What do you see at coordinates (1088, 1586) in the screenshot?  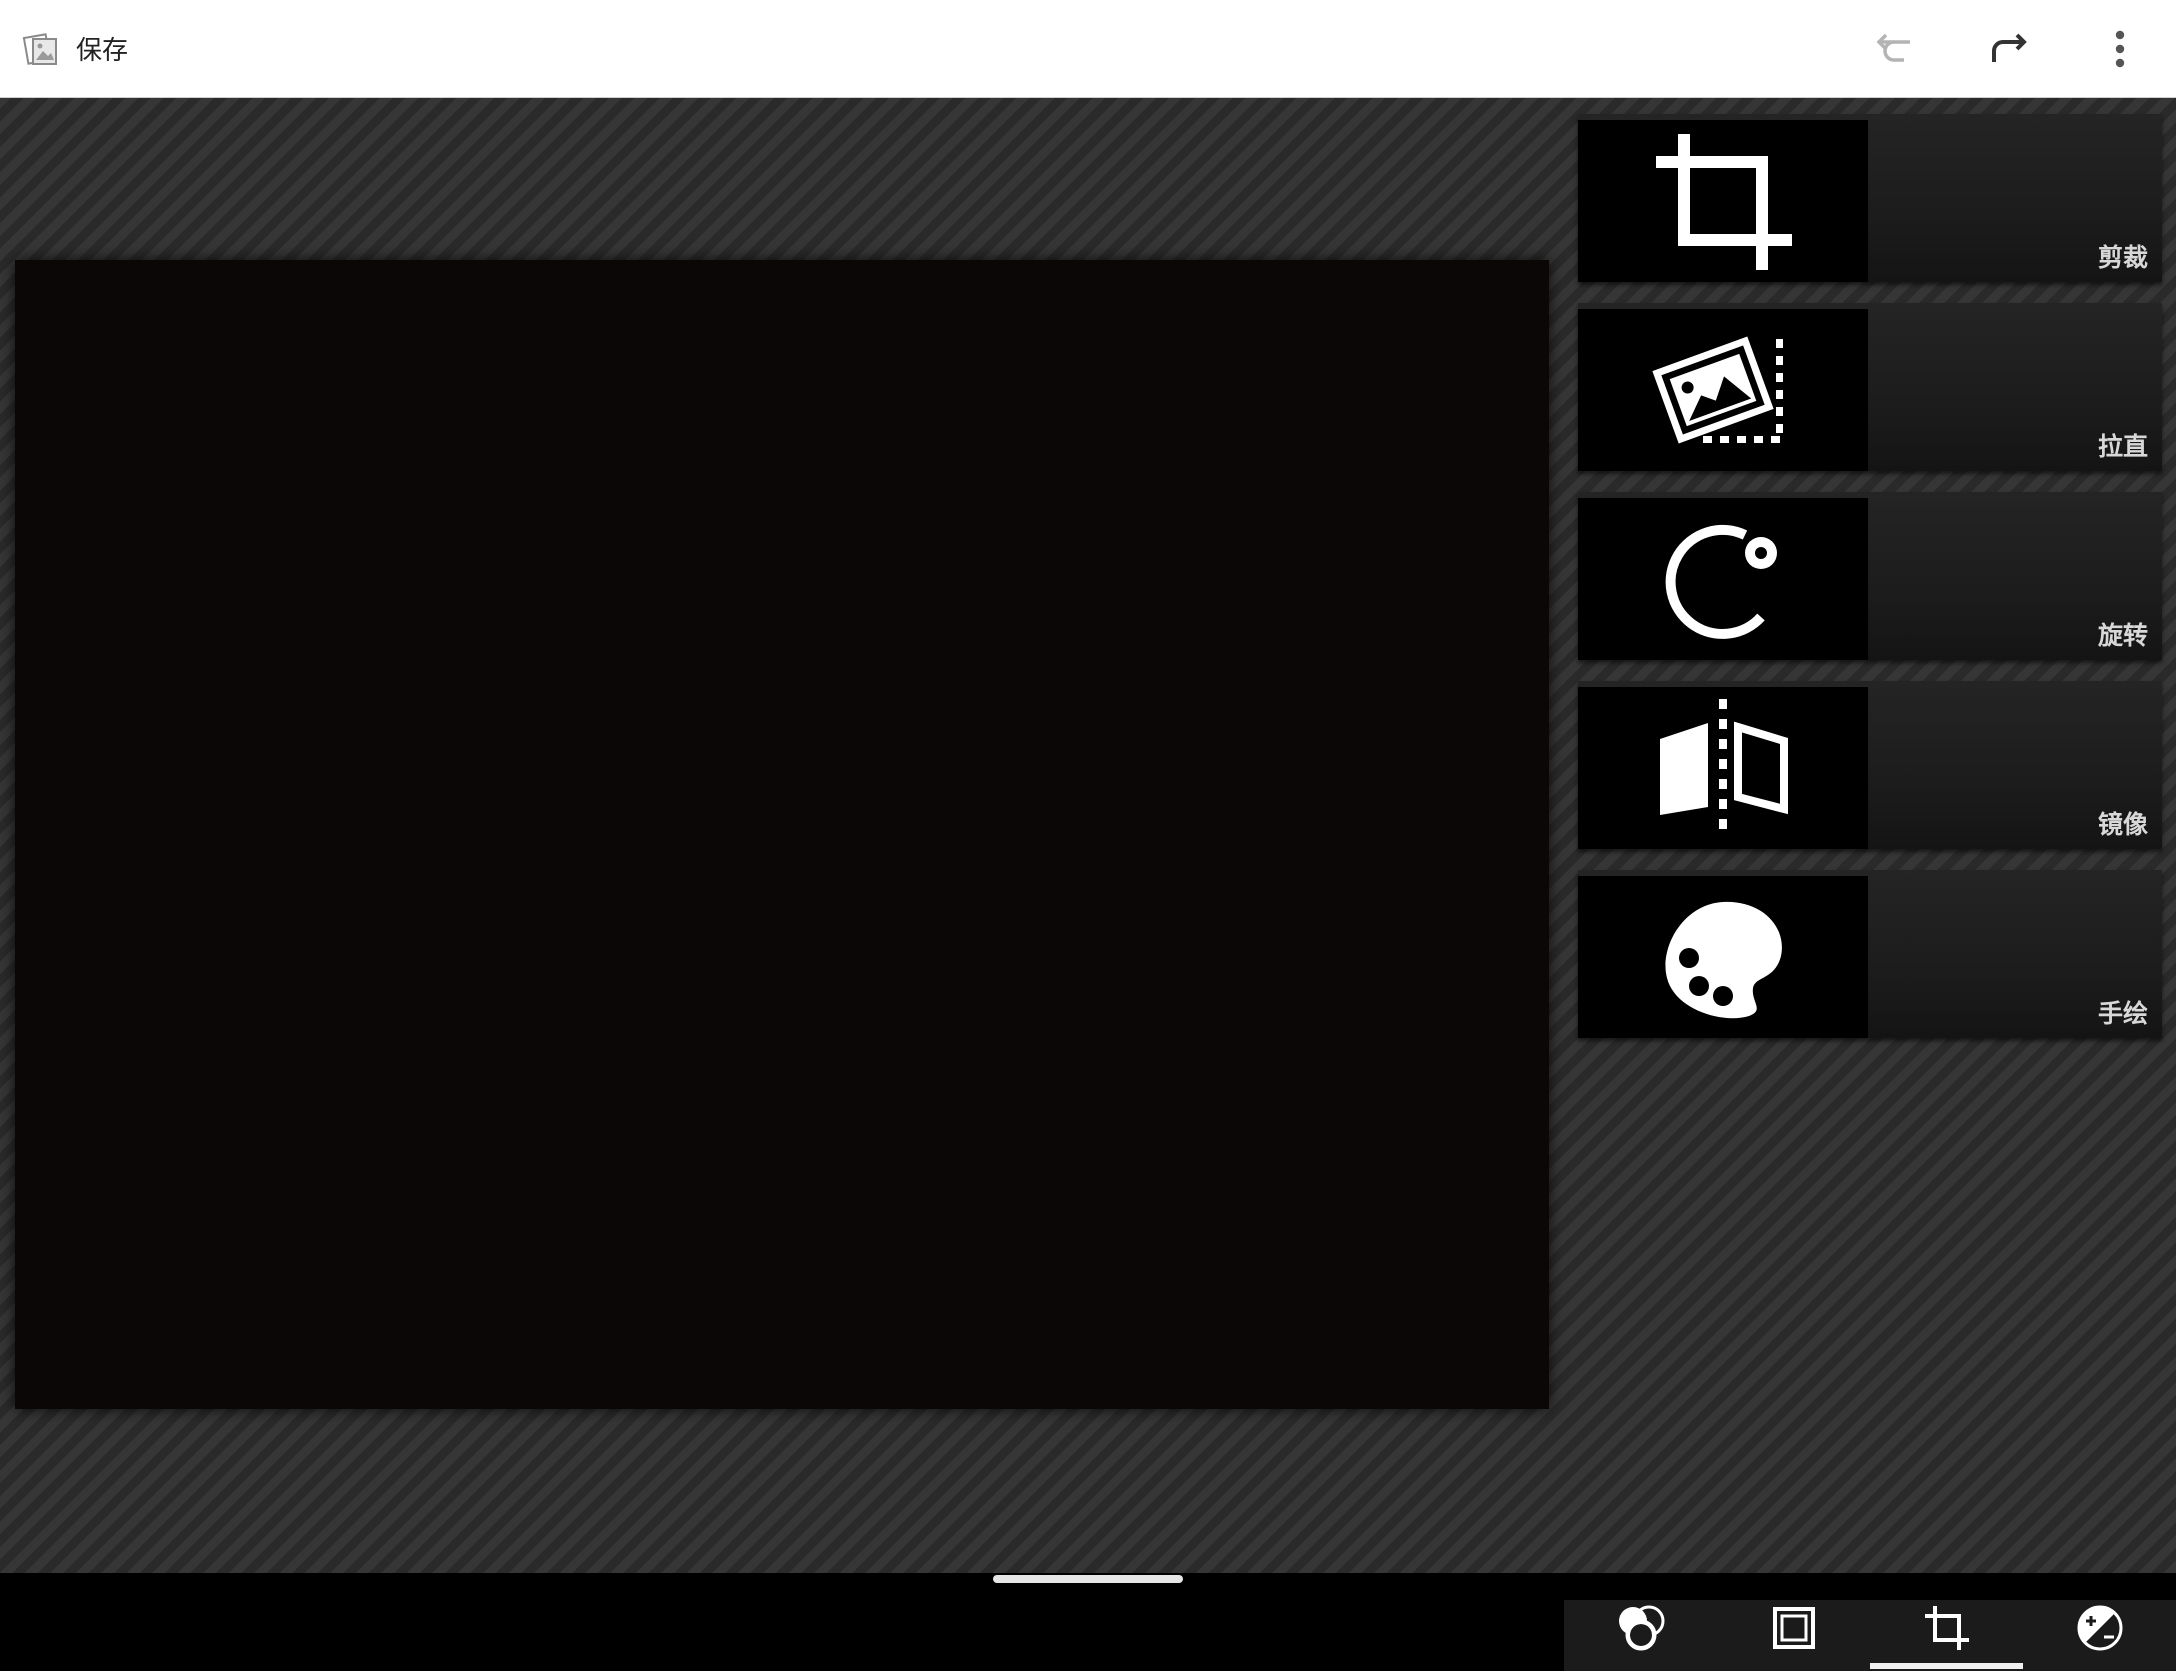 I see `system-navigation-bar` at bounding box center [1088, 1586].